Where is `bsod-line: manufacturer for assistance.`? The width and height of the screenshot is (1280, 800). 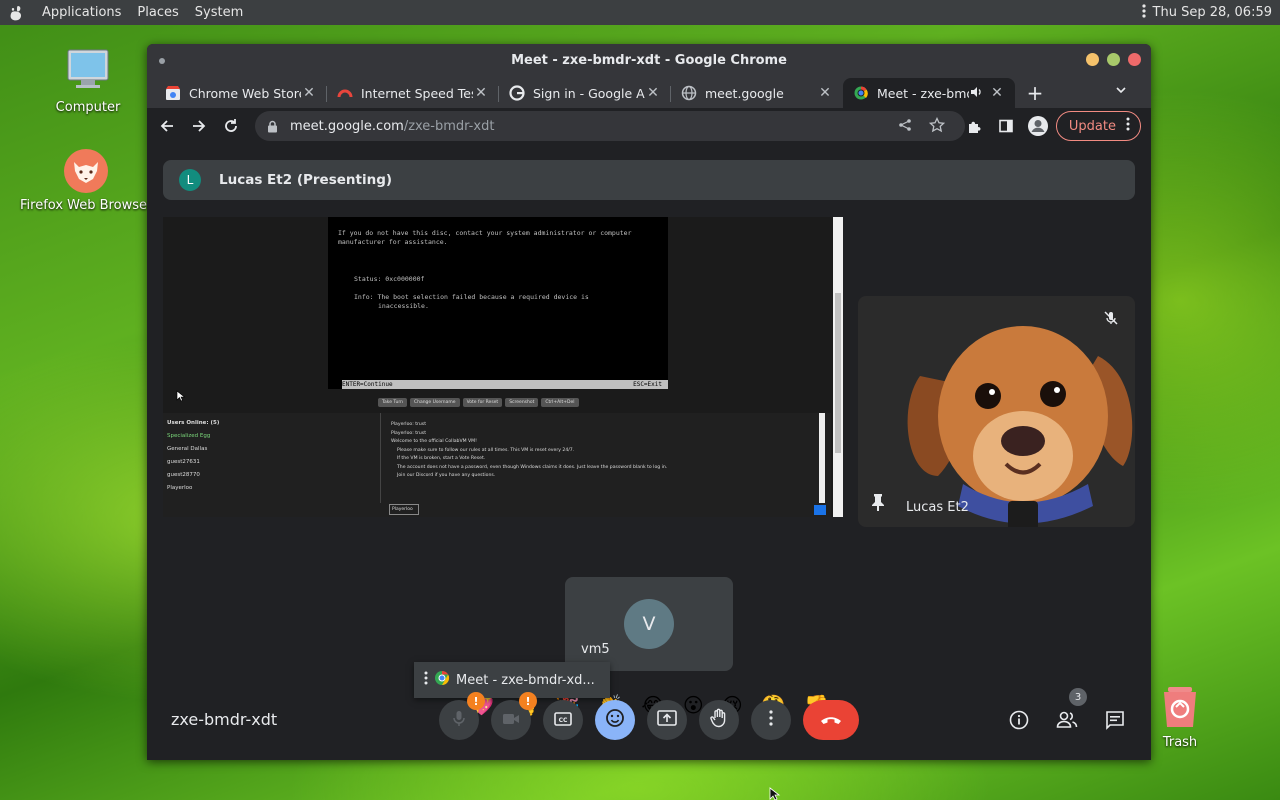 bsod-line: manufacturer for assistance. is located at coordinates (393, 242).